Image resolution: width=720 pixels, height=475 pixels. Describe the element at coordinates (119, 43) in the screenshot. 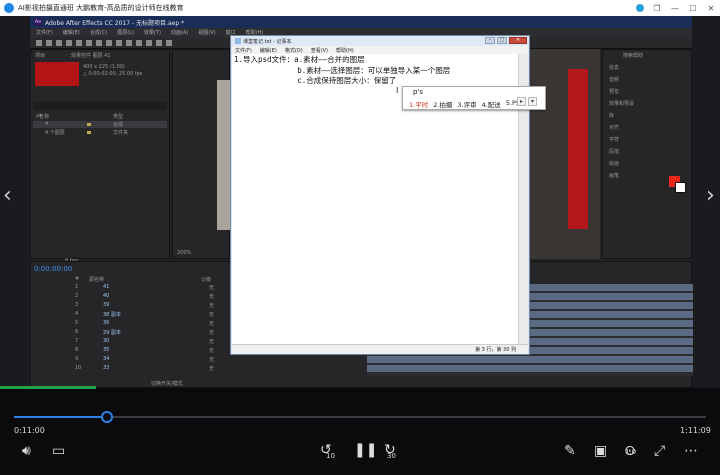

I see `type-tool-icon` at that location.